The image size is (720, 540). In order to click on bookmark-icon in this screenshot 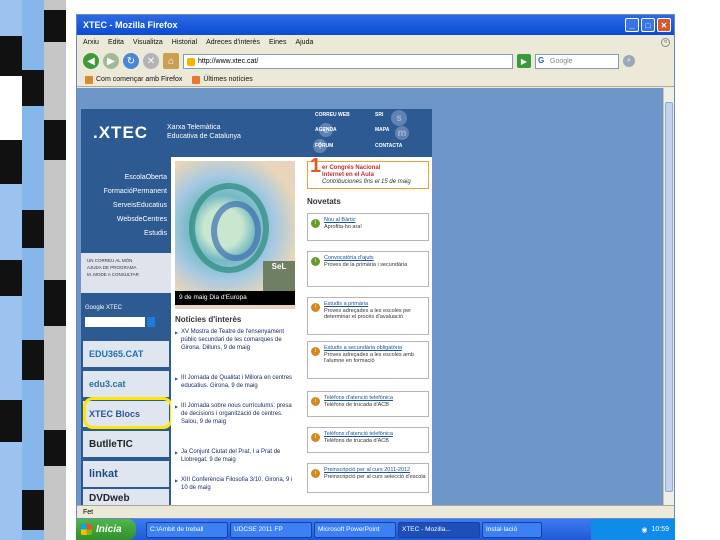, I will do `click(89, 79)`.